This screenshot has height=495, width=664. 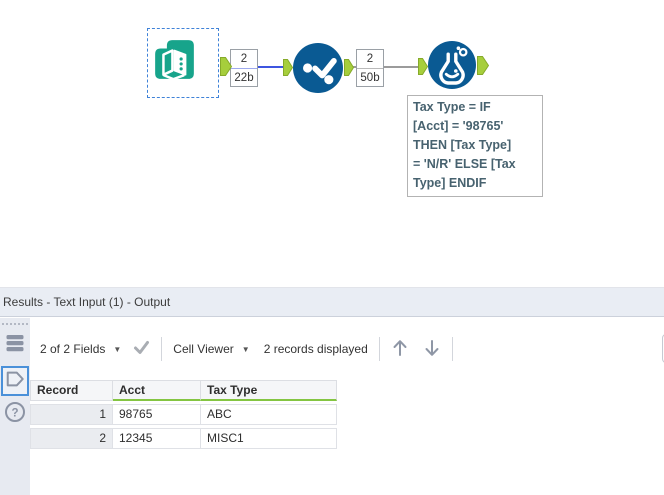 I want to click on check-circle-icon, so click(x=318, y=70).